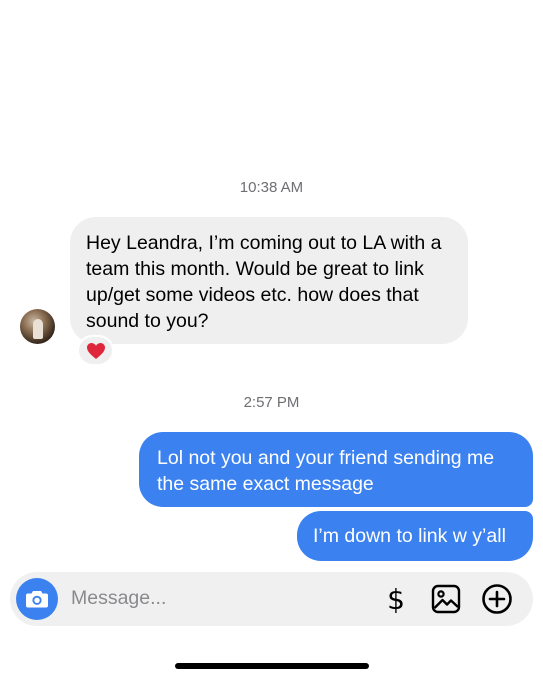  What do you see at coordinates (272, 666) in the screenshot?
I see `home-indicator` at bounding box center [272, 666].